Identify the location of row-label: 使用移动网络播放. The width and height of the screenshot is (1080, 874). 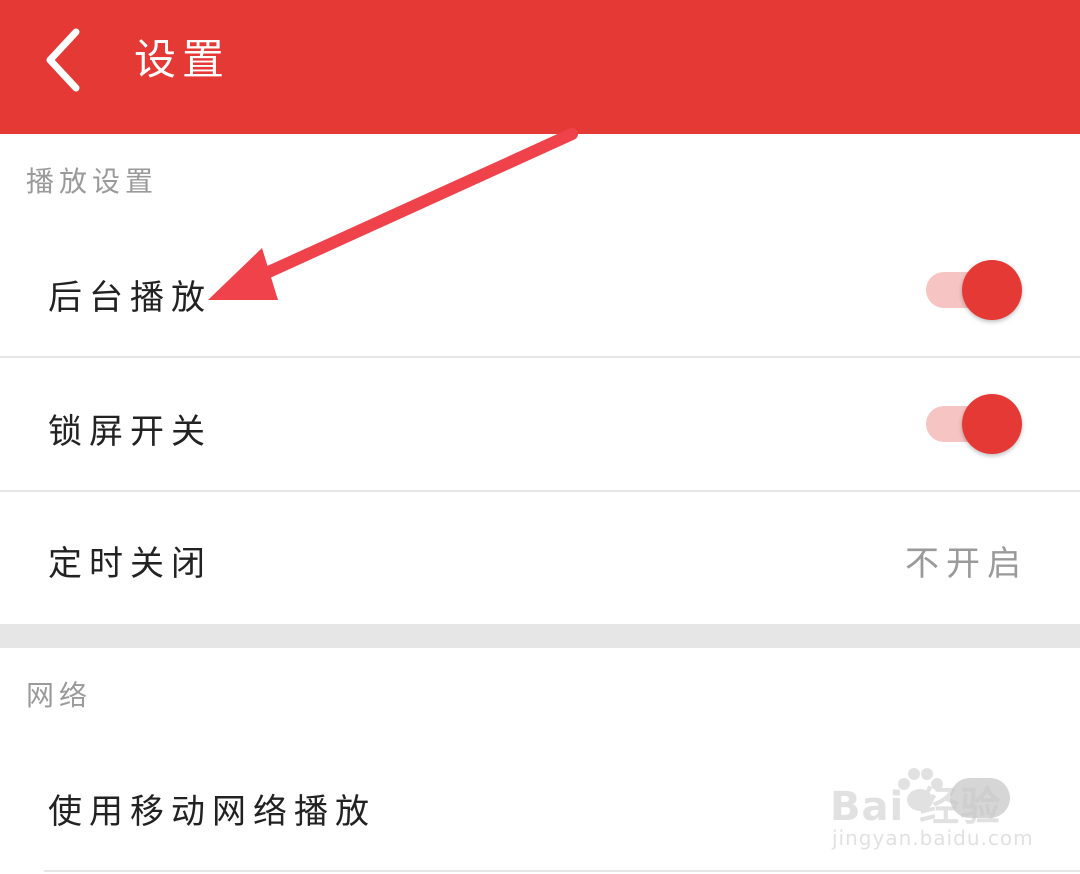
(212, 812).